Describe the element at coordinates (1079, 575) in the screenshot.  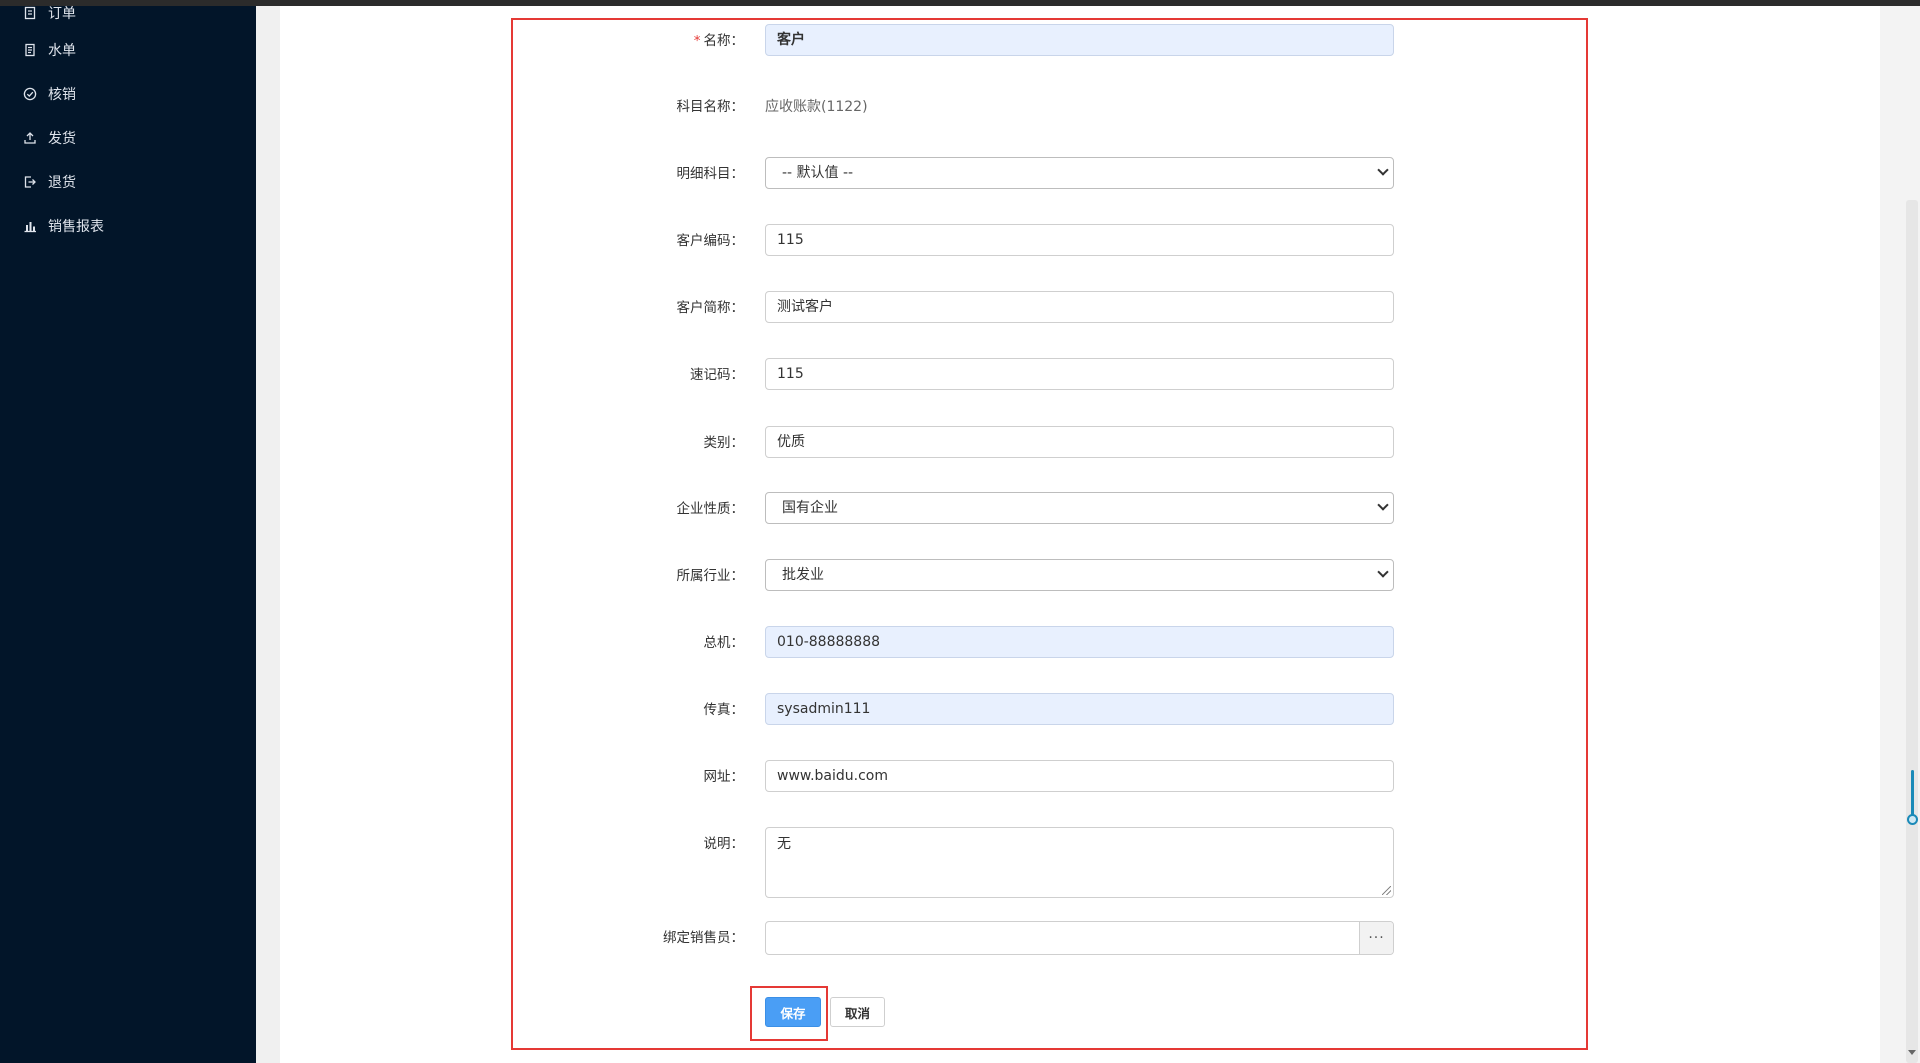
I see `industry-select: 批发业` at that location.